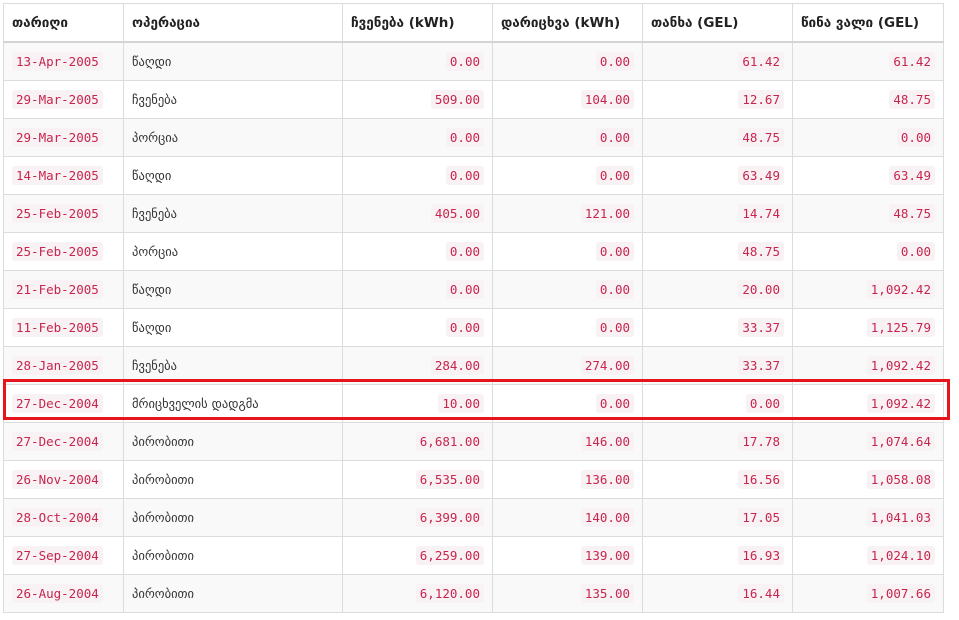 The height and width of the screenshot is (620, 959). Describe the element at coordinates (868, 23) in the screenshot. I see `header-previous-debt: წინა ვალი (GEL)` at that location.